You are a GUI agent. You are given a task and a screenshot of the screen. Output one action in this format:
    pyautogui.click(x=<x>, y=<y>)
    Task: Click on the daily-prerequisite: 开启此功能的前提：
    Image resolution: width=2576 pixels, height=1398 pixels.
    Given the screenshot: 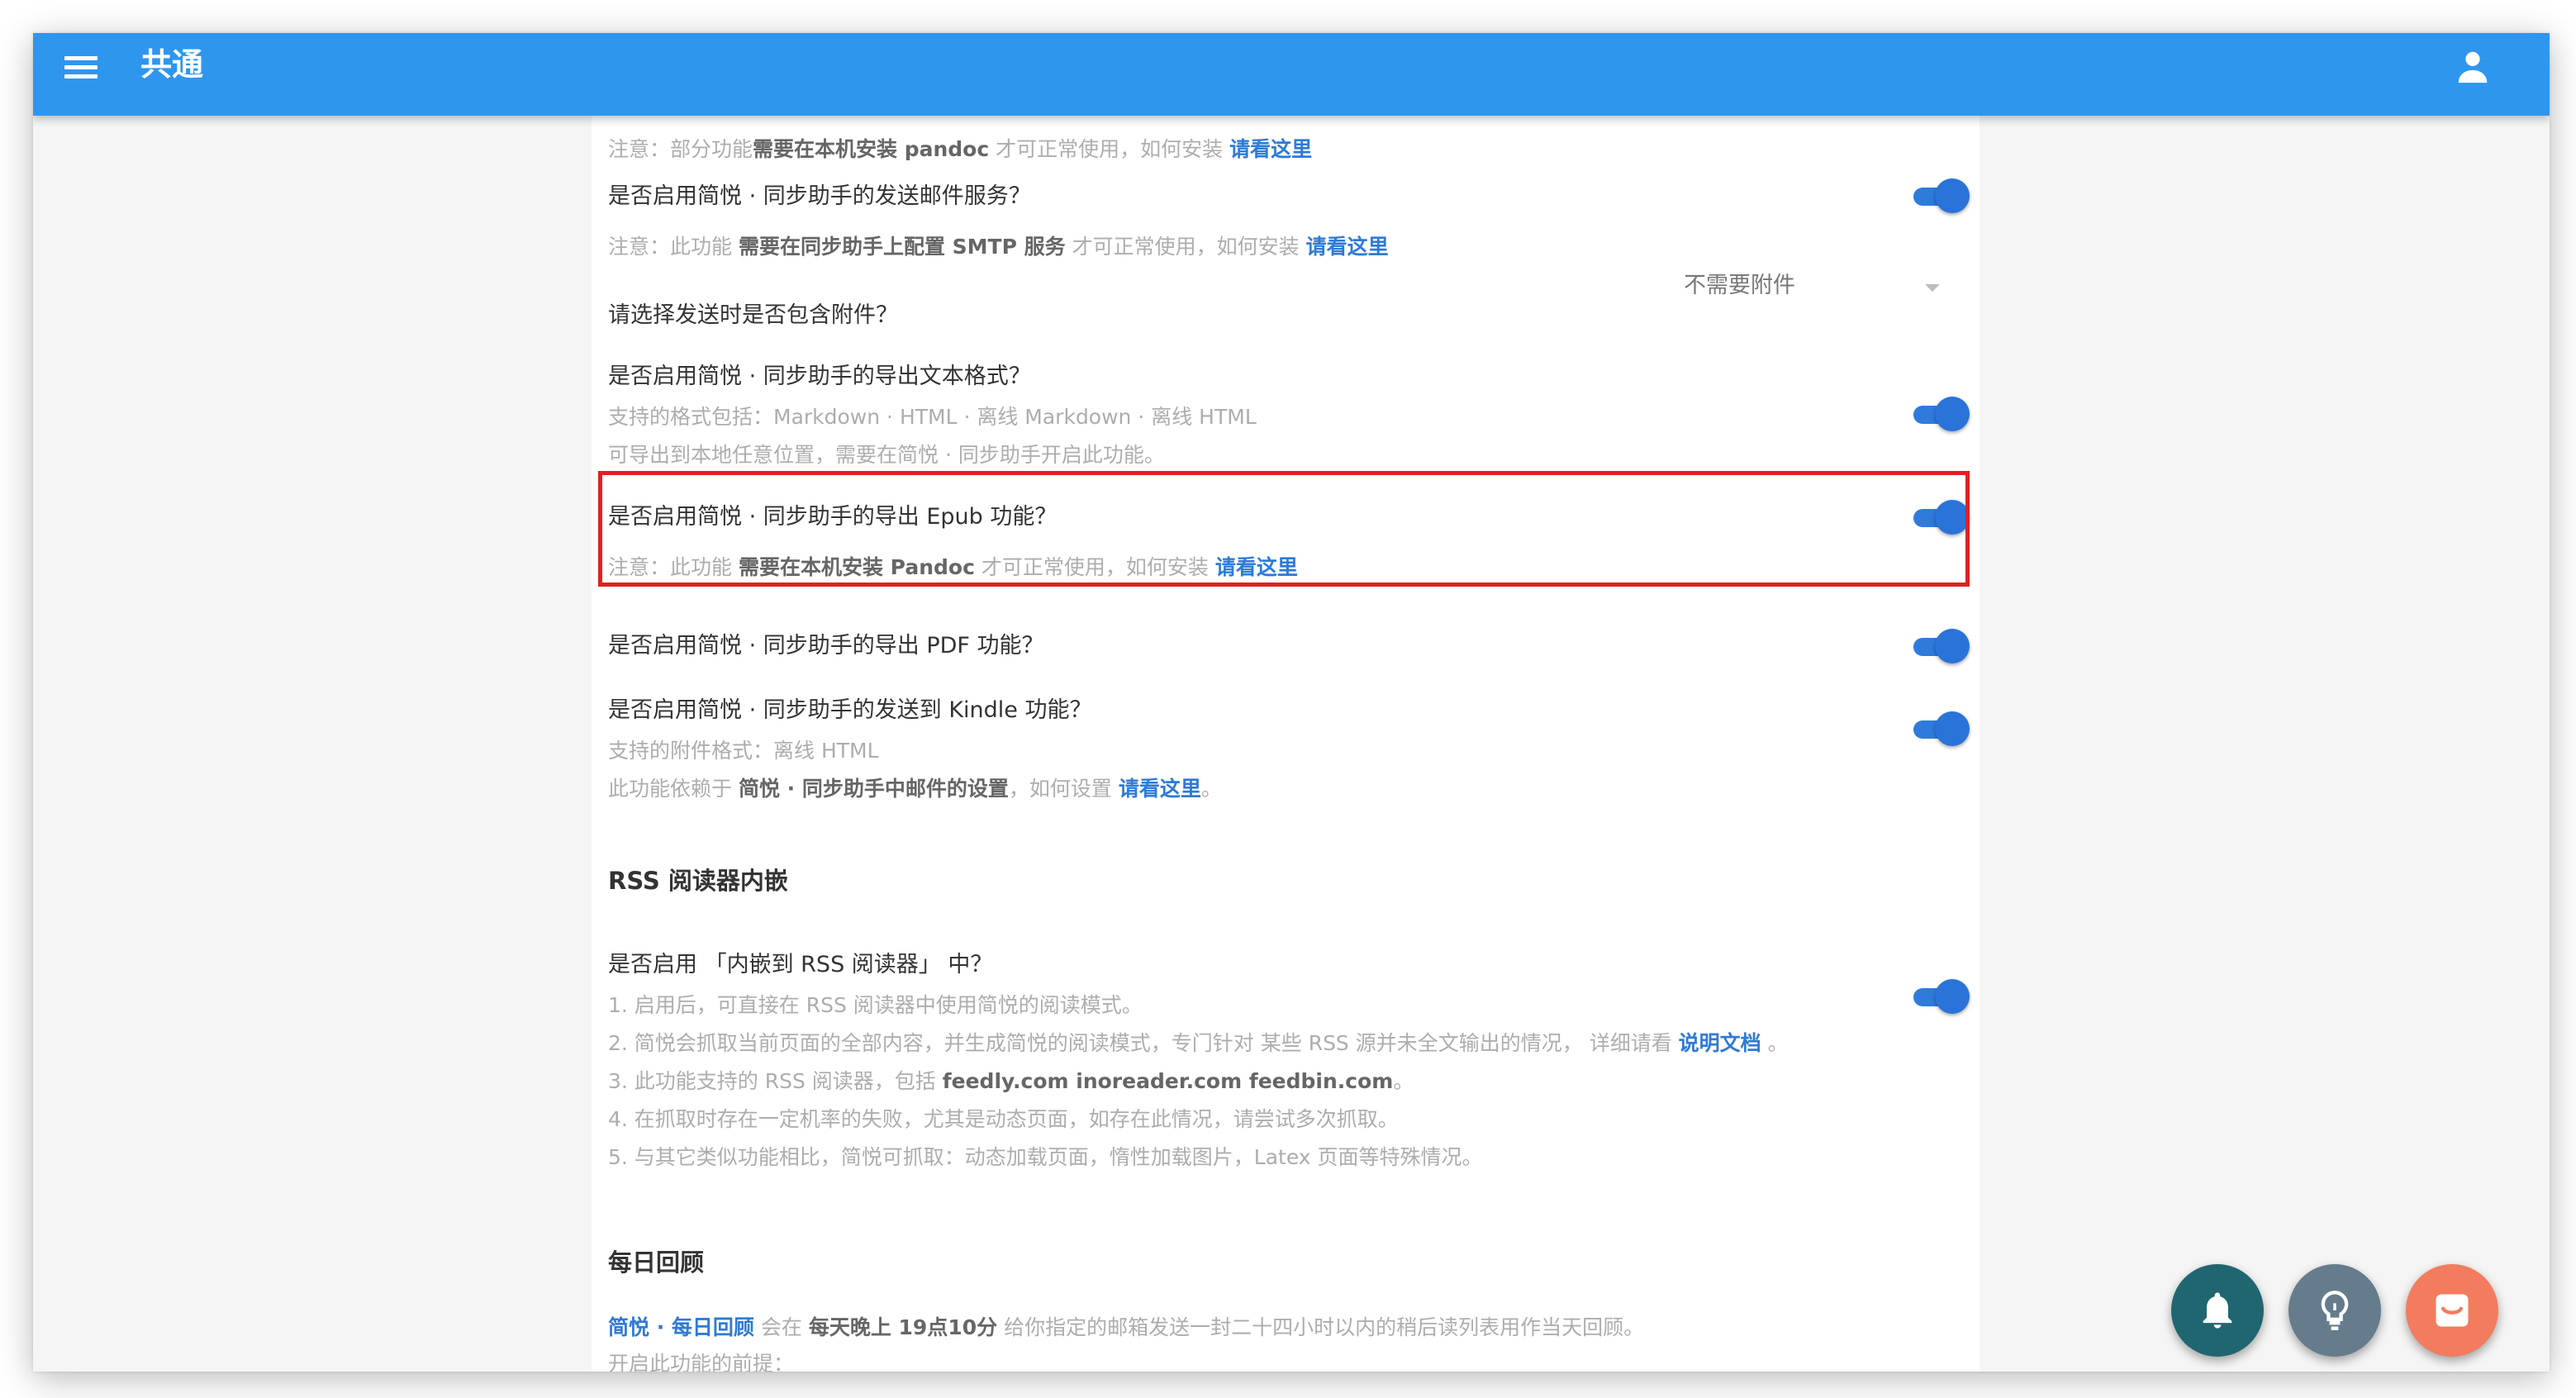 What is the action you would take?
    pyautogui.click(x=701, y=1362)
    